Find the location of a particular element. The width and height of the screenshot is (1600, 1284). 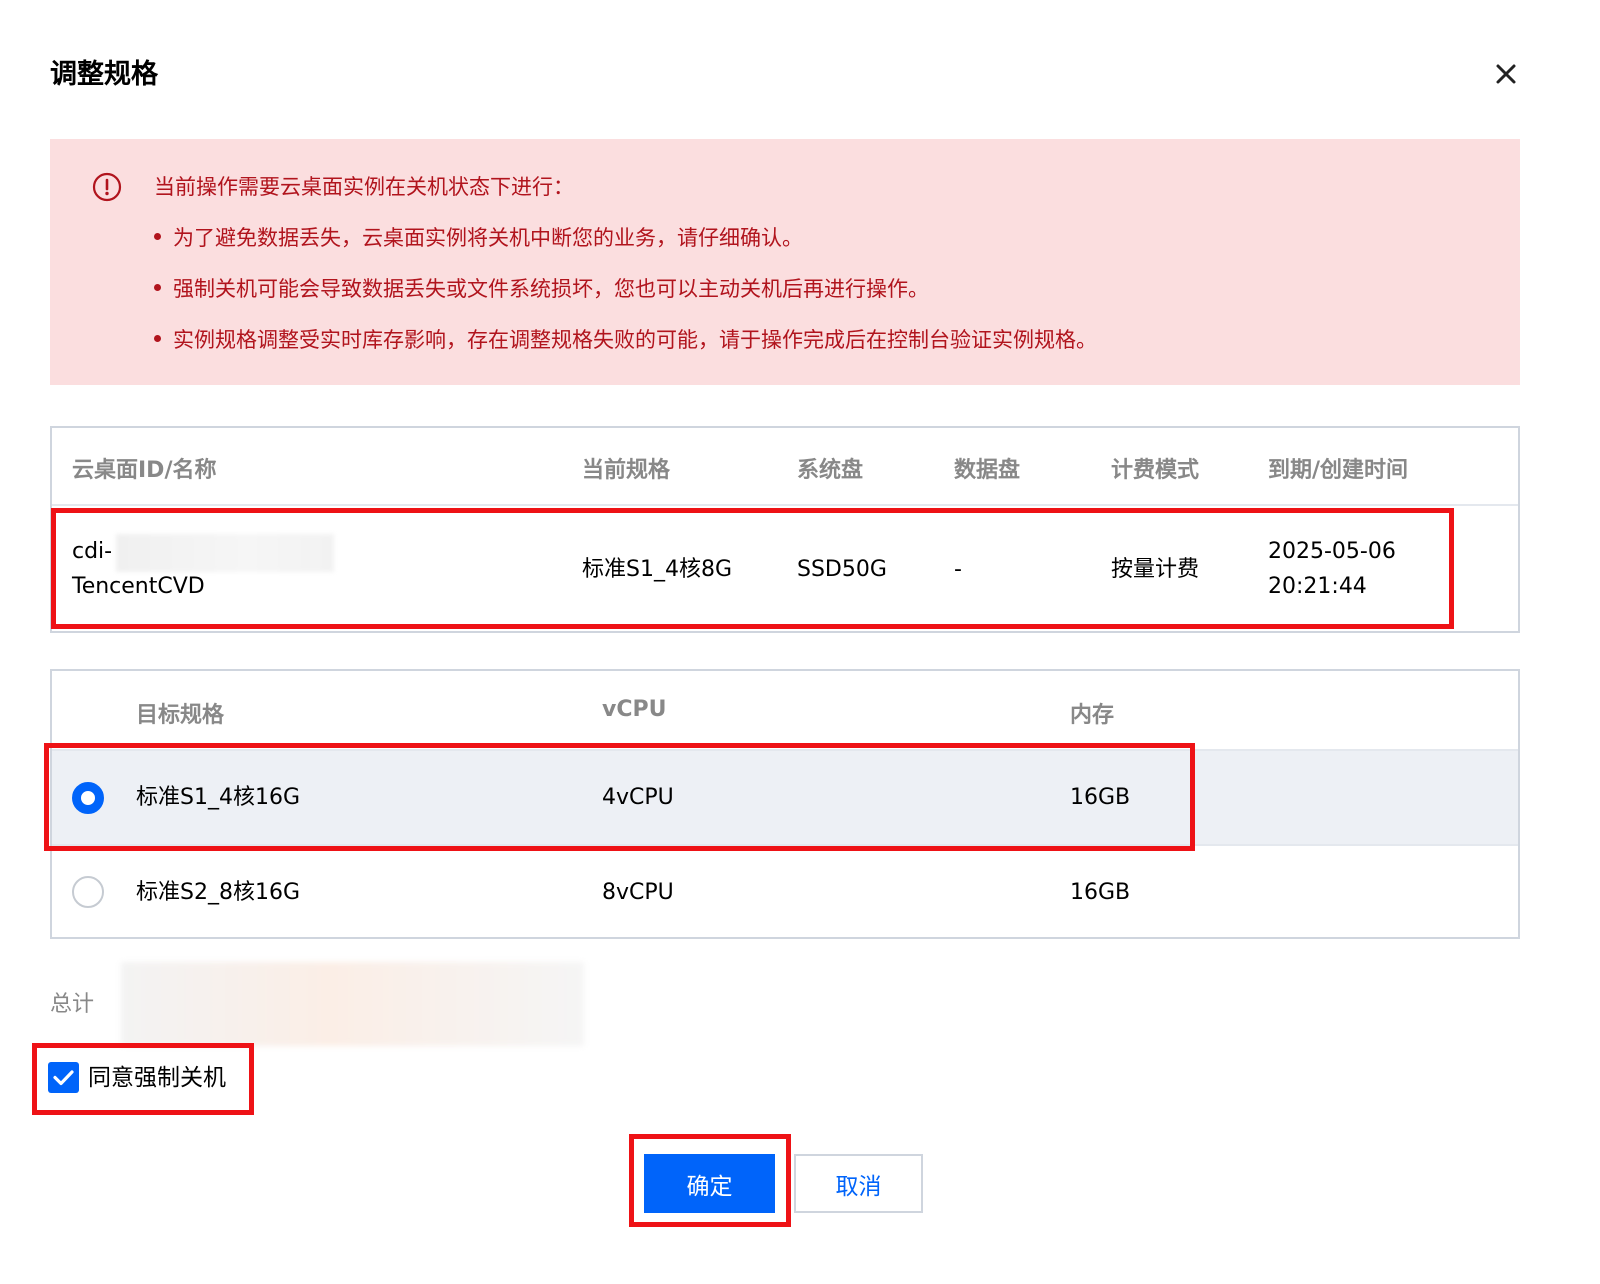

agree-label: 同意强制关机 is located at coordinates (157, 1078).